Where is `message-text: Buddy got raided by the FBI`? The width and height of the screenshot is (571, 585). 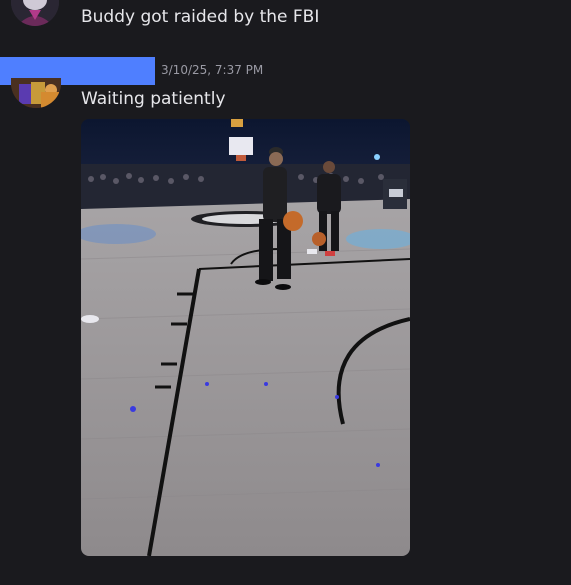
message-text: Buddy got raided by the FBI is located at coordinates (200, 17).